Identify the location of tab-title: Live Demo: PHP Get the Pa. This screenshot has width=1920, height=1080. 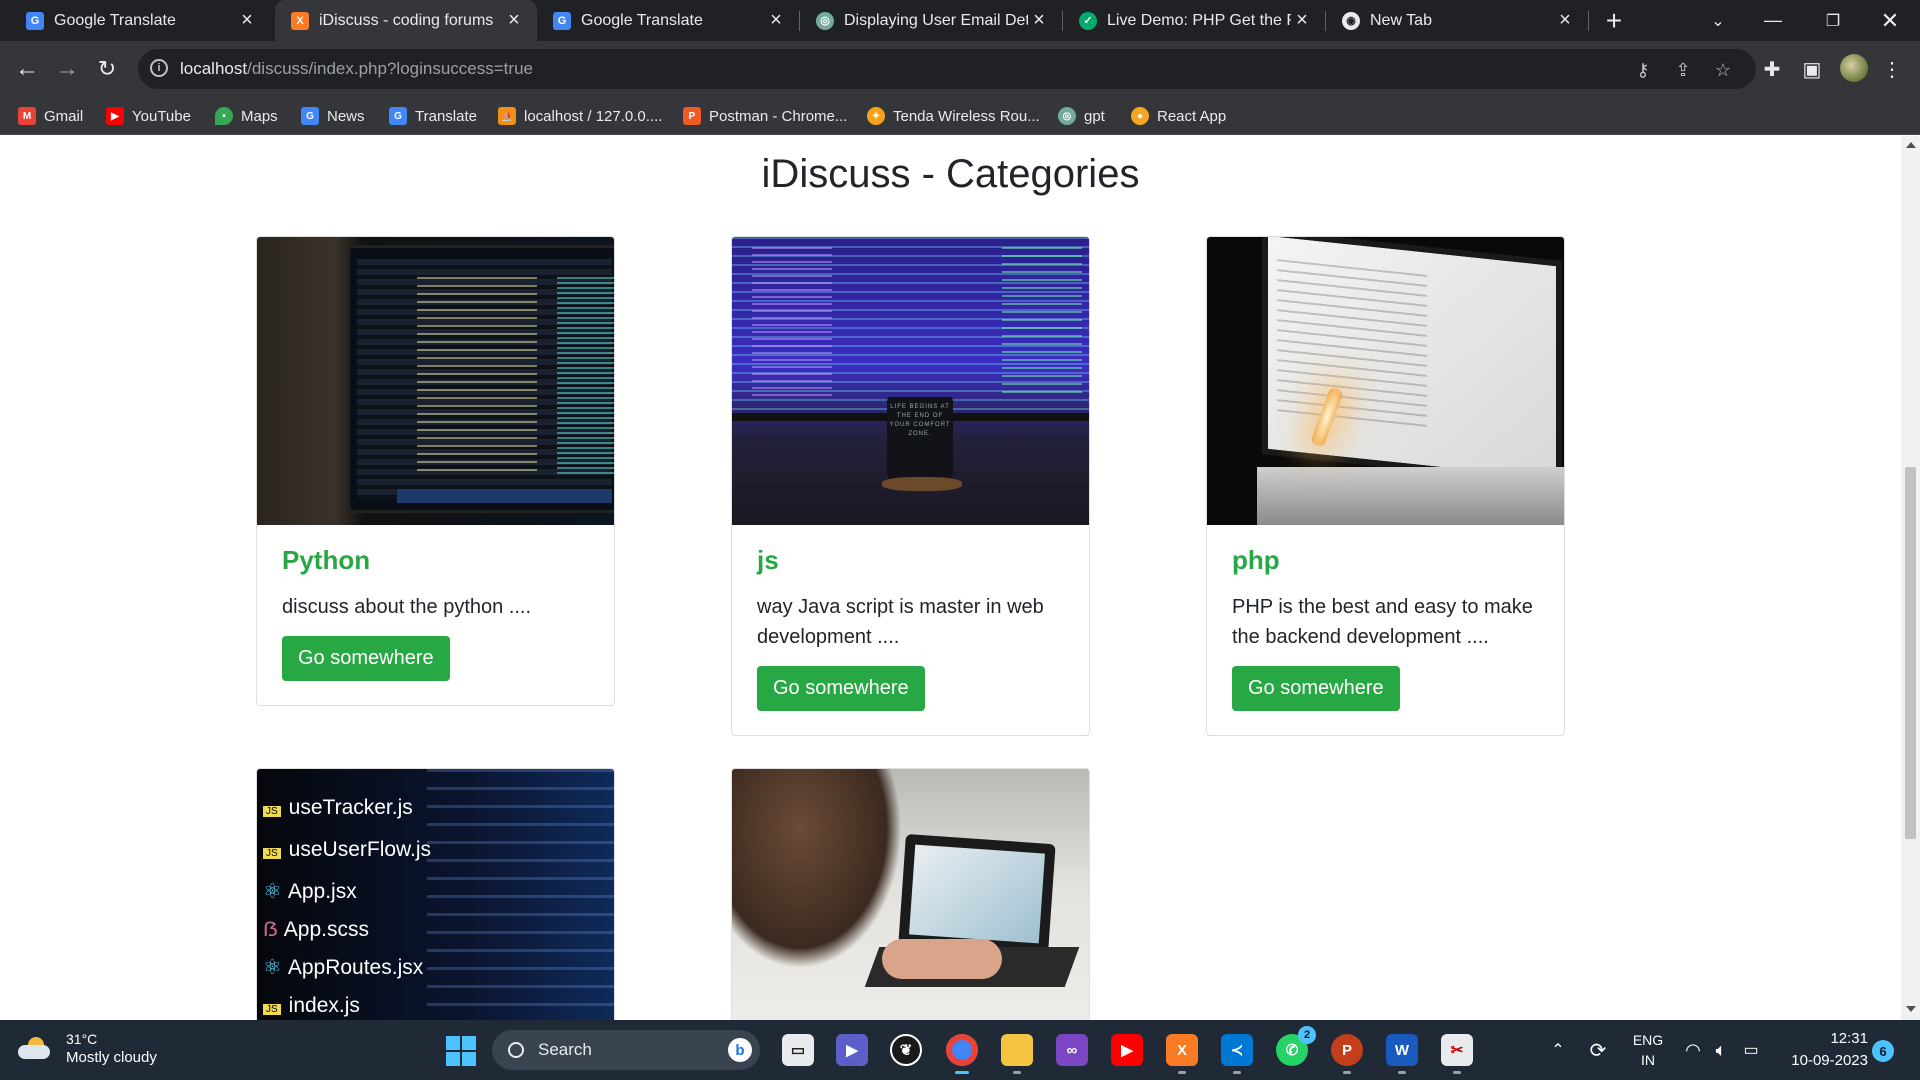
(1199, 20).